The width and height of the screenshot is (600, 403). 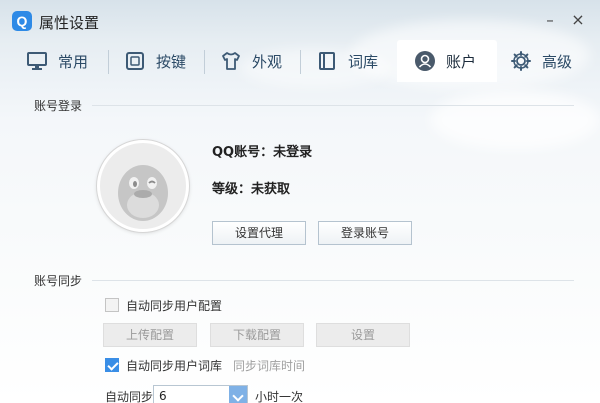 I want to click on tab-account: 账户, so click(x=447, y=61).